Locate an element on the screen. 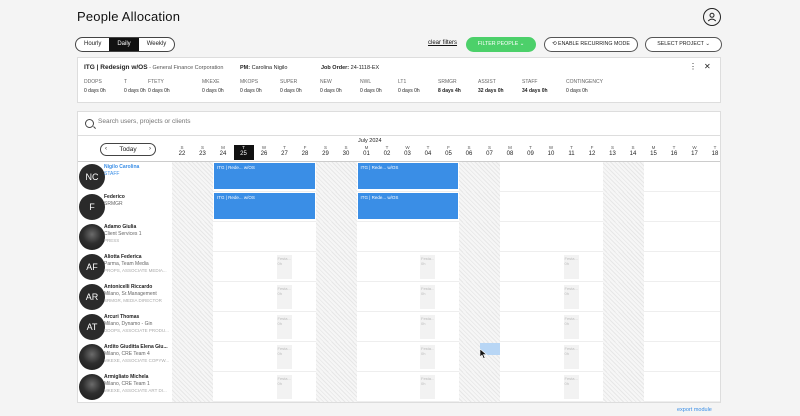  person-cell: NC Nigilo Carolina STAFF is located at coordinates (128, 177).